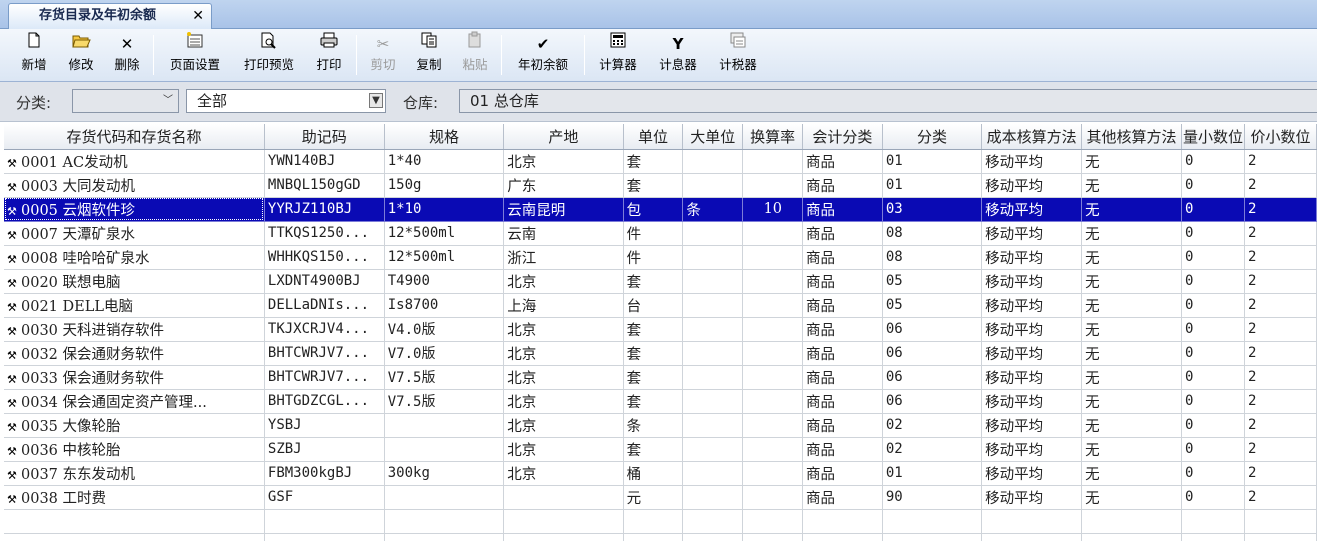 This screenshot has width=1317, height=541. Describe the element at coordinates (329, 55) in the screenshot. I see `print-button: 打印` at that location.